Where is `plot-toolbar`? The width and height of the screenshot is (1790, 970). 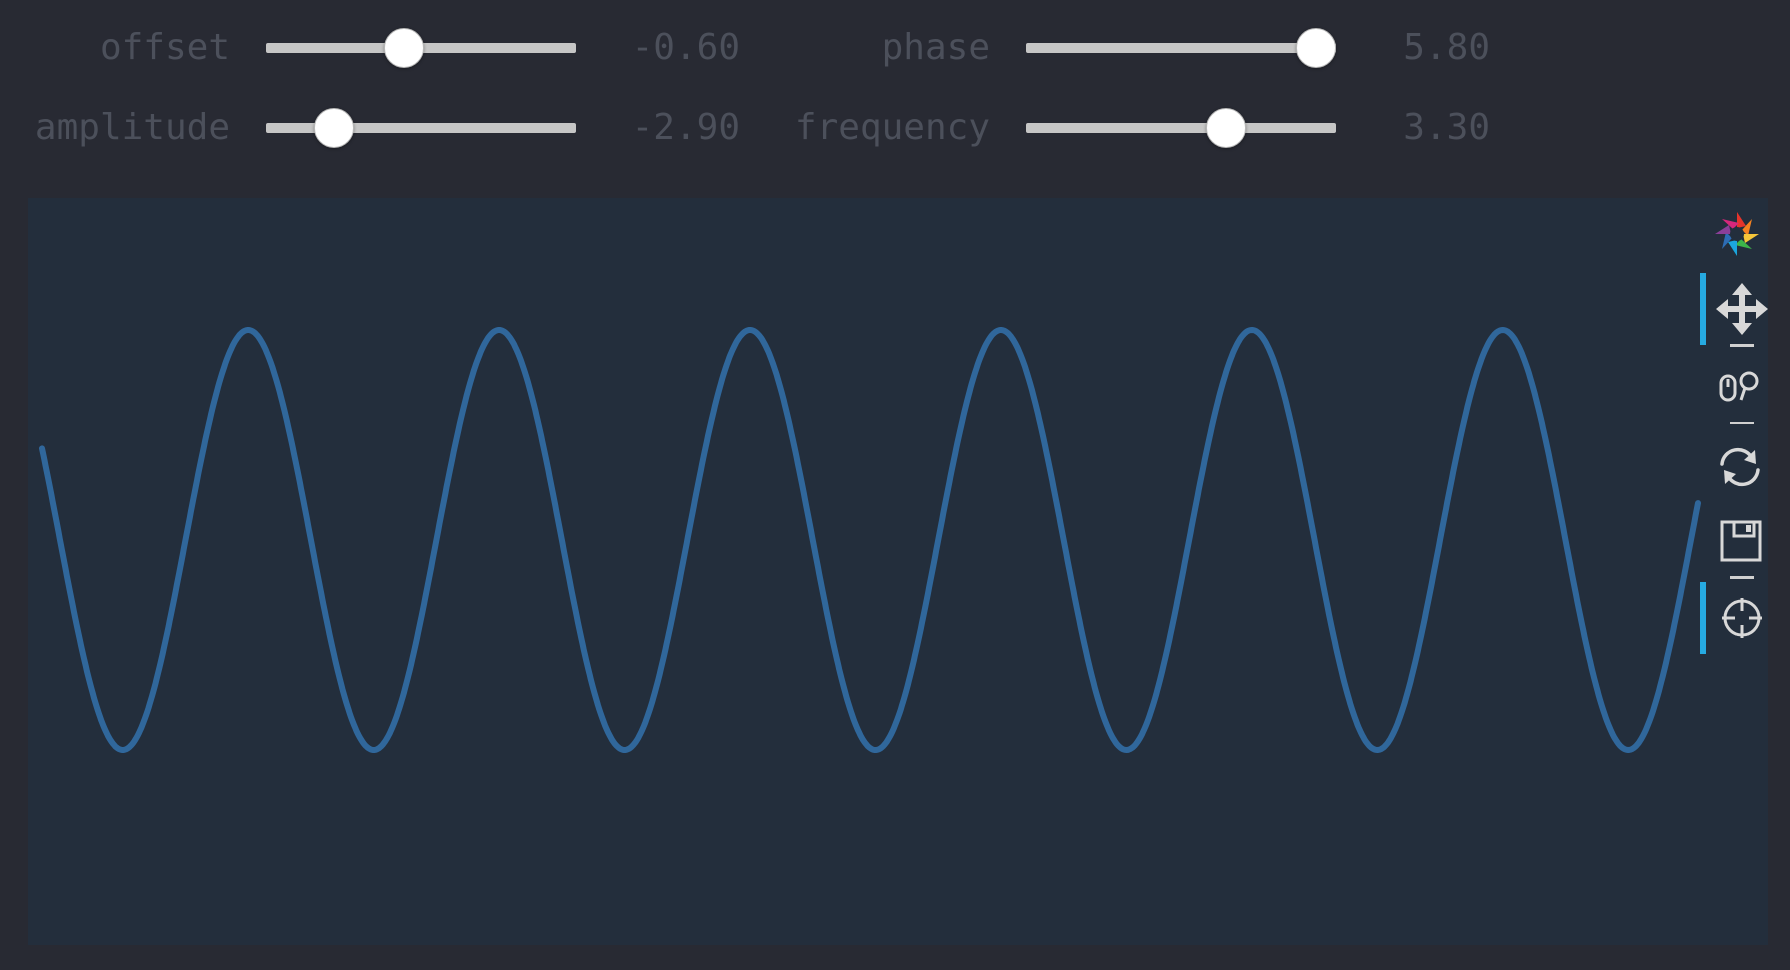
plot-toolbar is located at coordinates (1745, 428).